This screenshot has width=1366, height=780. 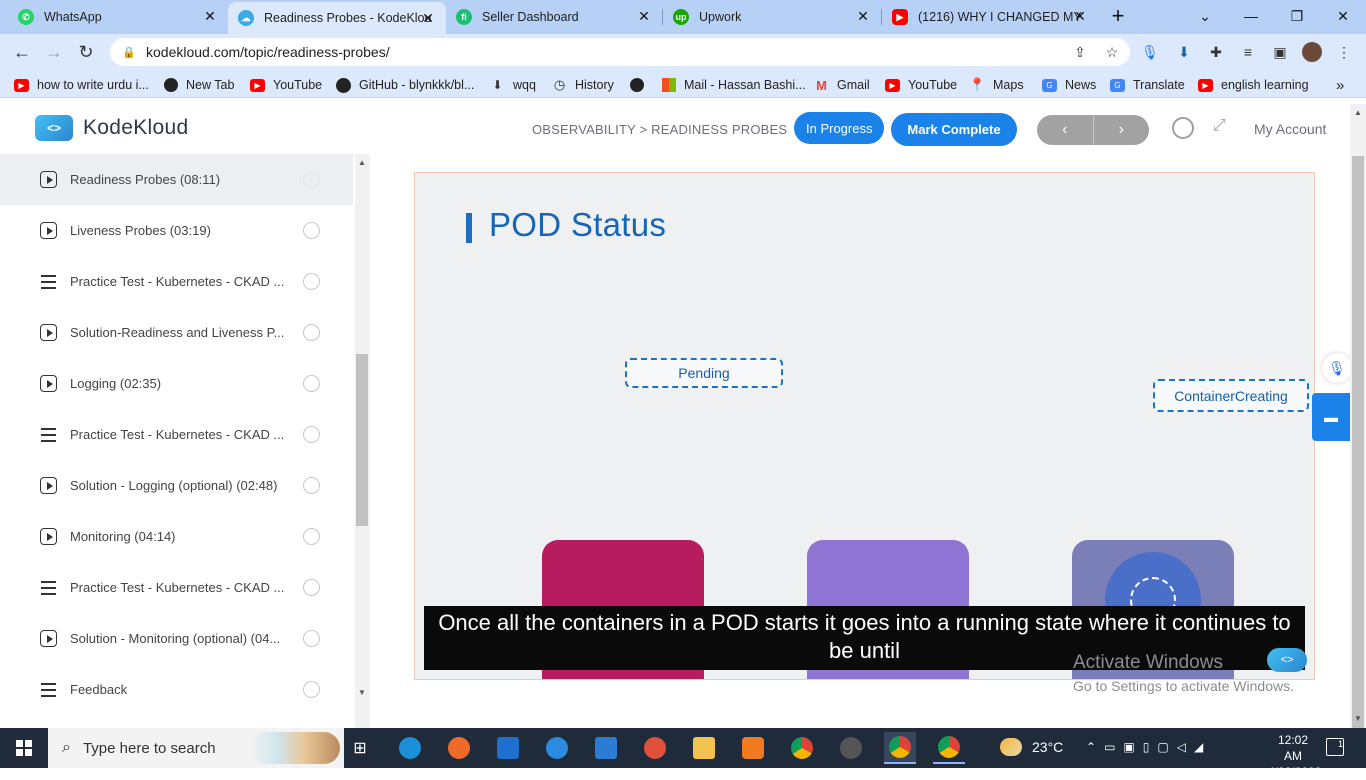 What do you see at coordinates (176, 689) in the screenshot?
I see `lesson-item: Feedback` at bounding box center [176, 689].